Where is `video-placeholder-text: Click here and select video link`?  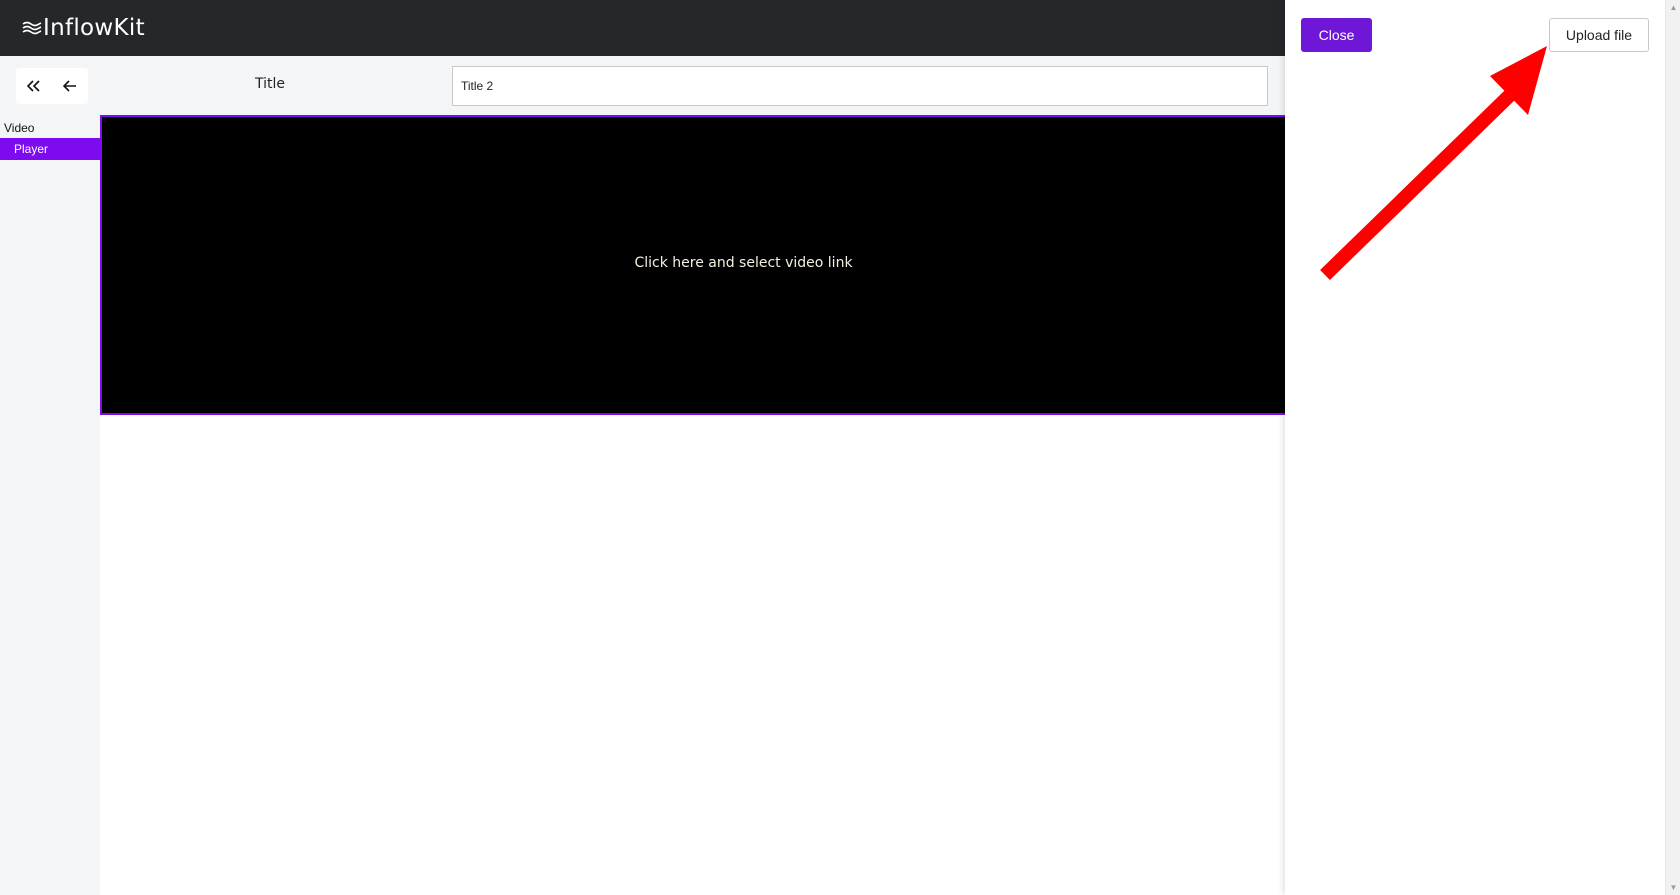
video-placeholder-text: Click here and select video link is located at coordinates (743, 263).